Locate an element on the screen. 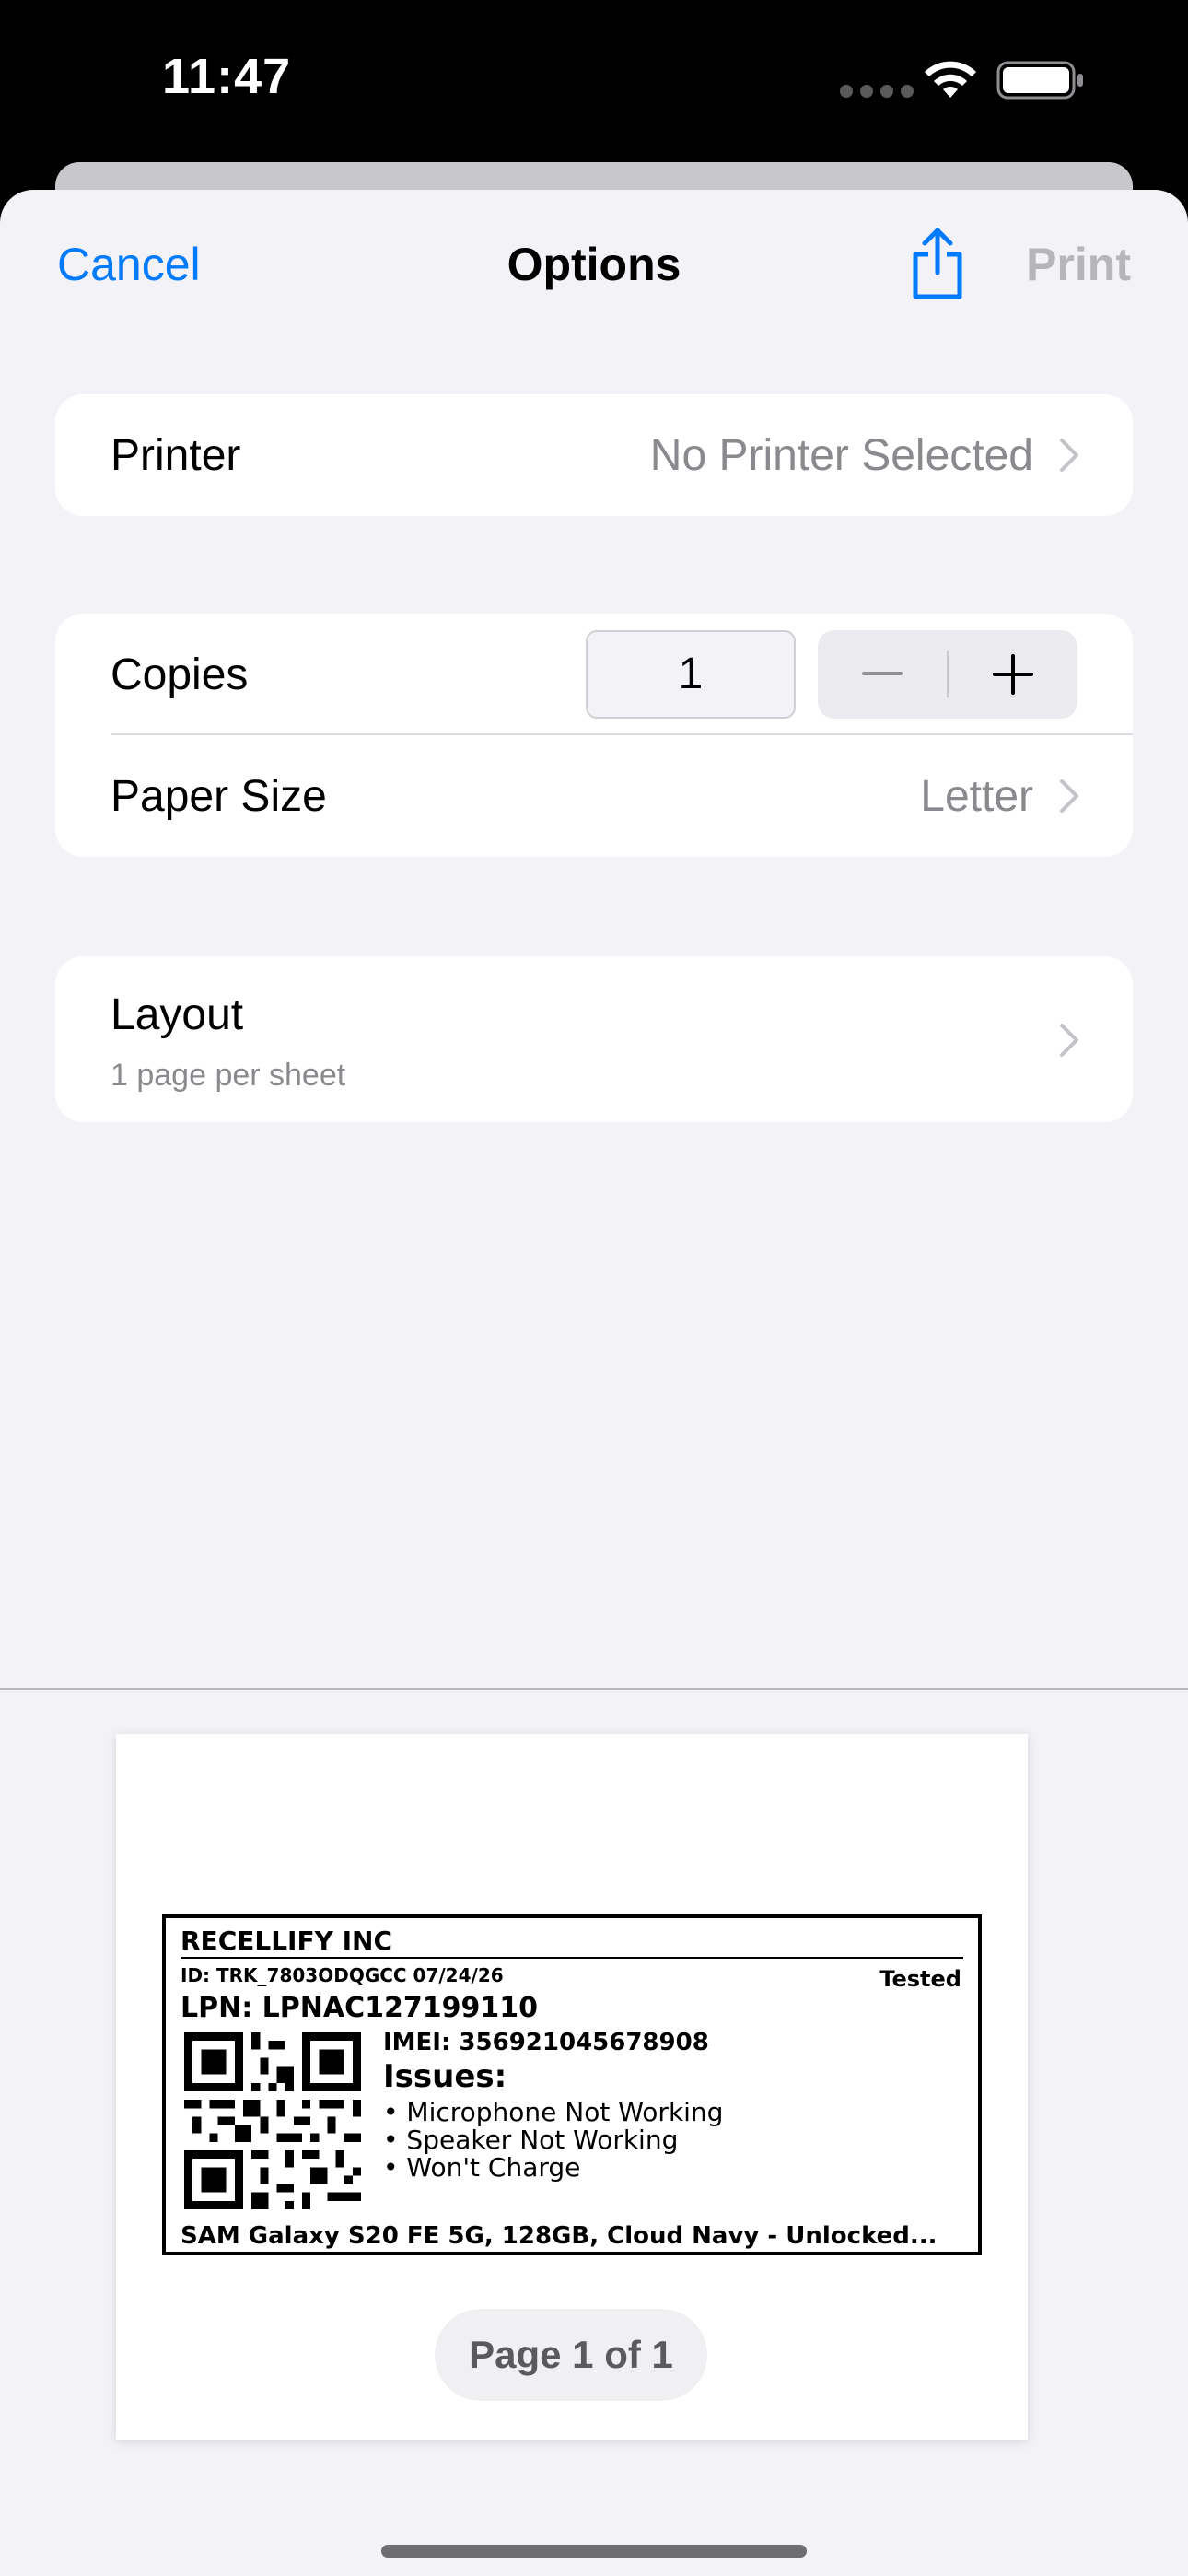  label-lpn: LPN: LPNAC127199110 is located at coordinates (359, 2008).